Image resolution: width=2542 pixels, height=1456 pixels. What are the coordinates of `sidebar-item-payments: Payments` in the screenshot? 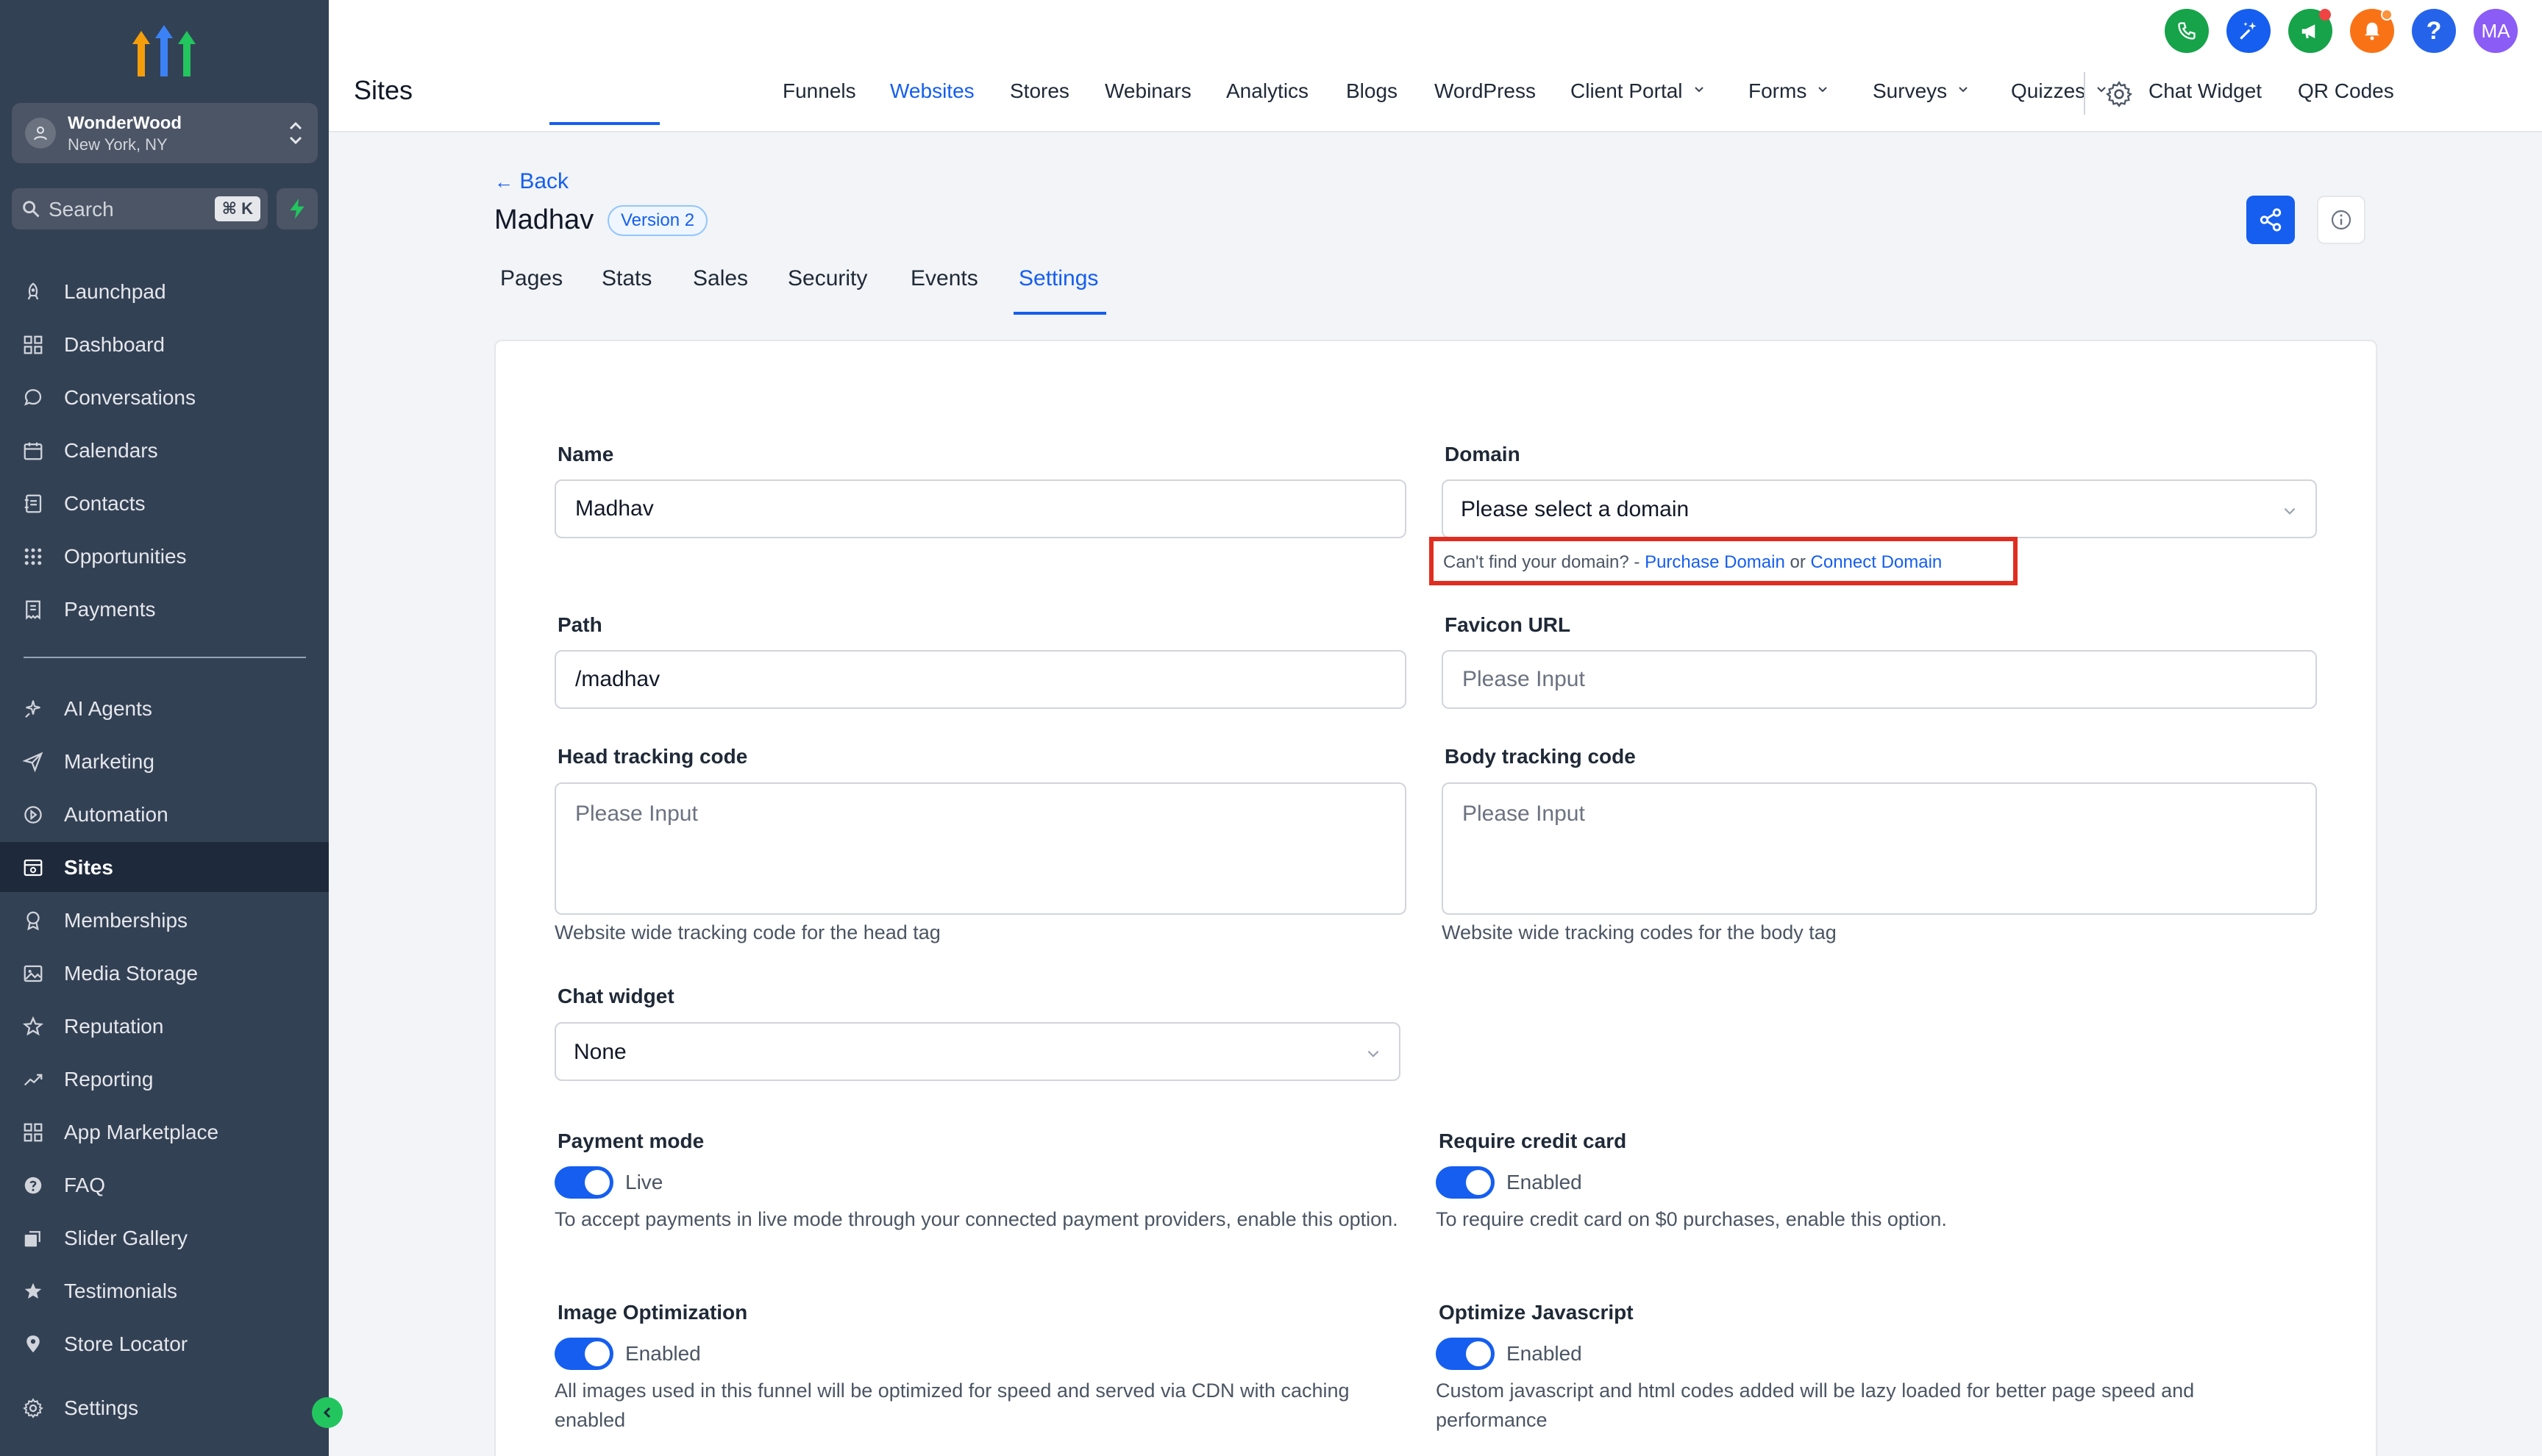 It's located at (164, 609).